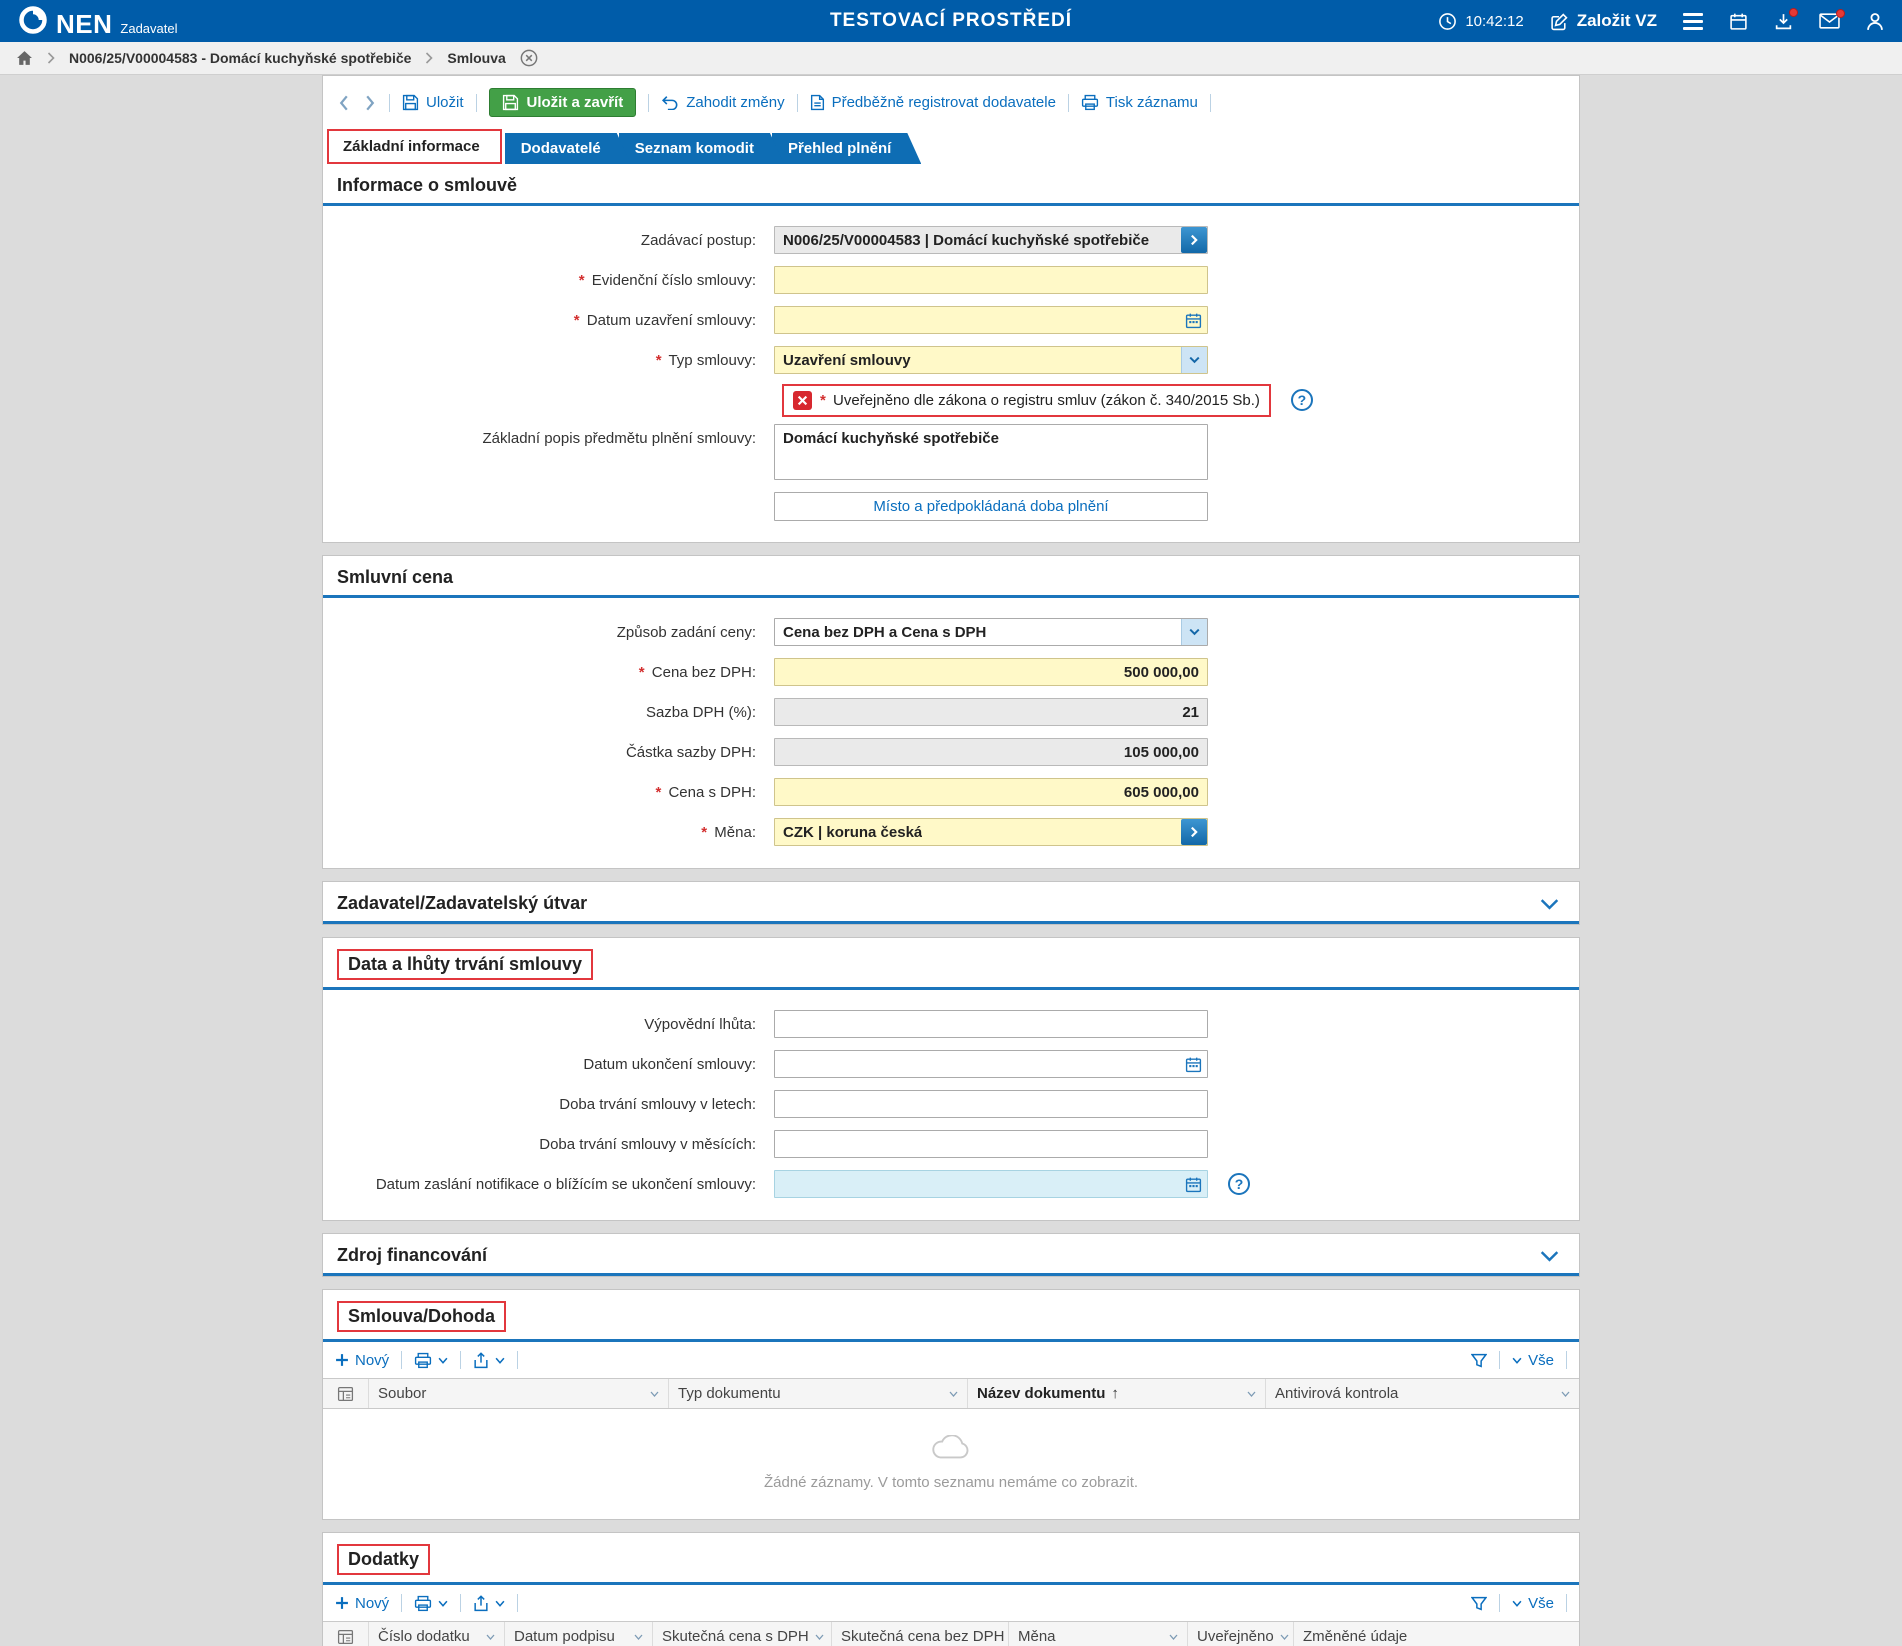 Image resolution: width=1902 pixels, height=1646 pixels. I want to click on chevron-right-icon, so click(1194, 832).